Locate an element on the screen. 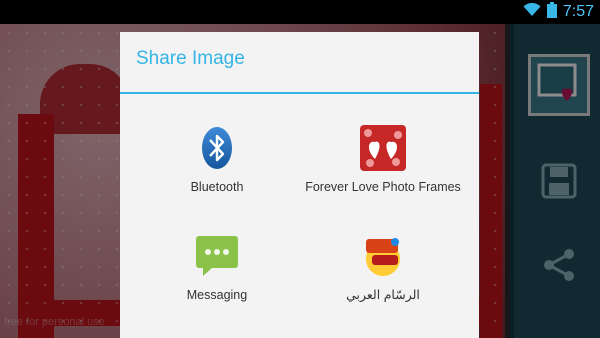 The width and height of the screenshot is (600, 338). app-label: Messaging is located at coordinates (217, 295).